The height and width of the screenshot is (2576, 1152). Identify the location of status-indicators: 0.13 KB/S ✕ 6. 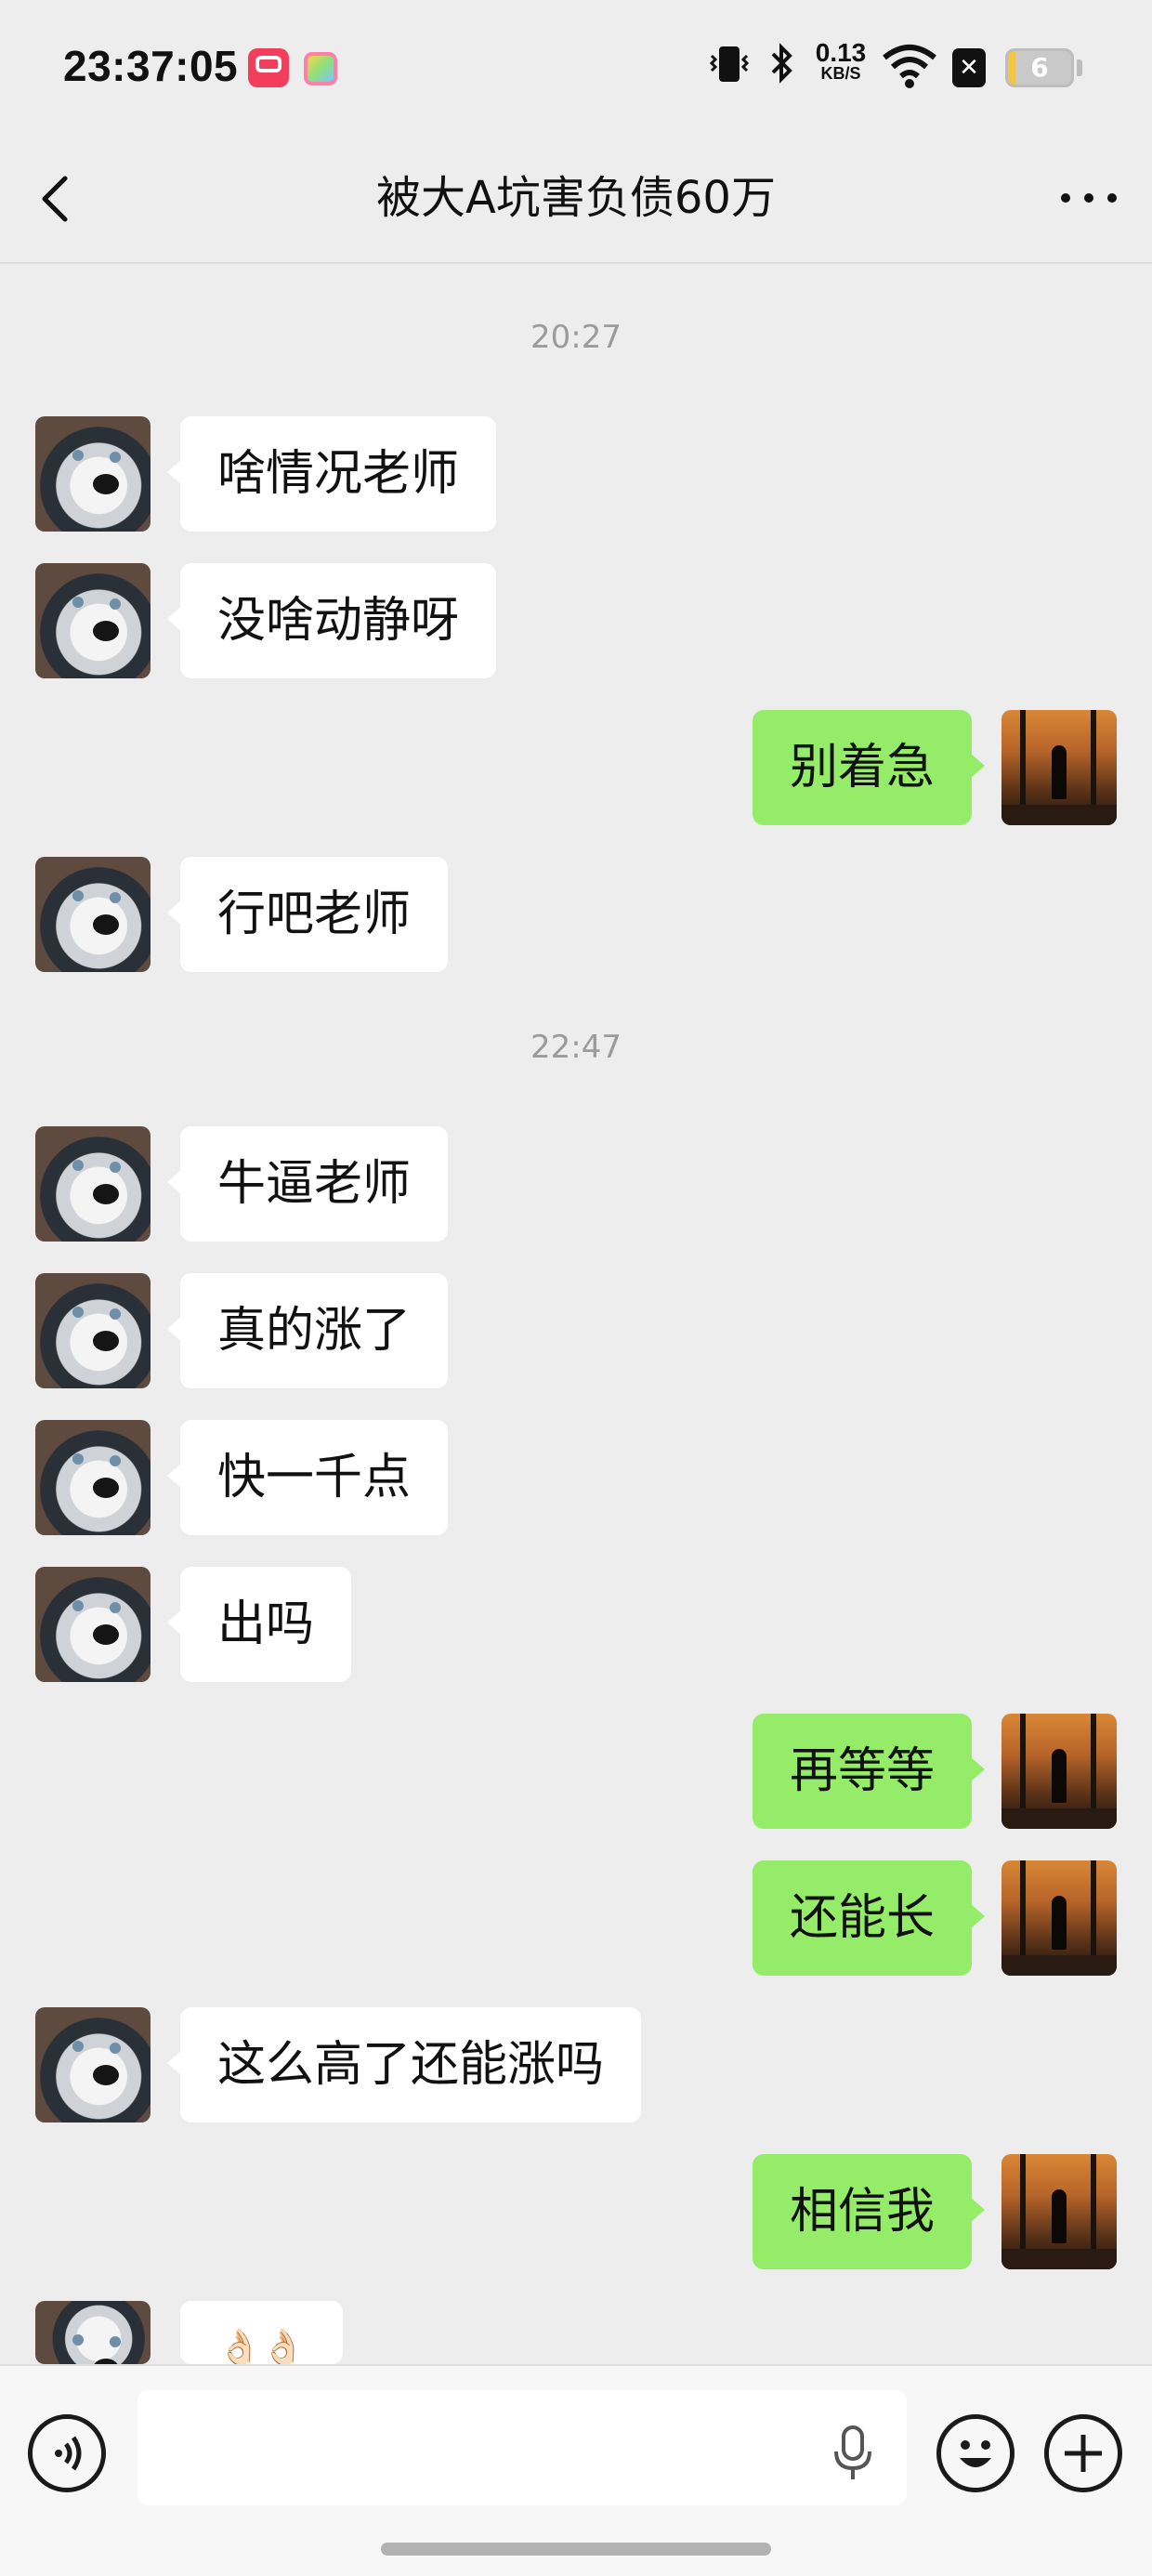
(929, 65).